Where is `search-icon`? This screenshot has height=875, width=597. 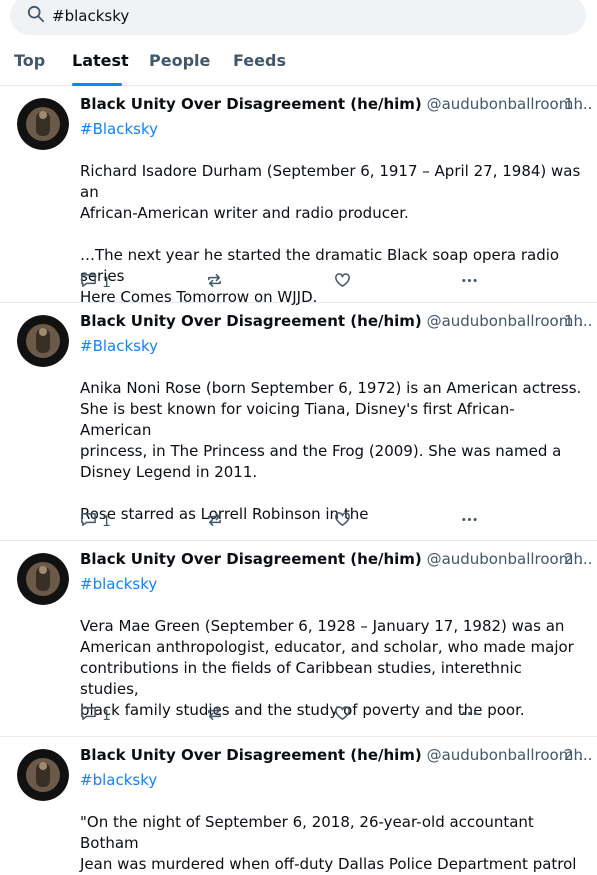 search-icon is located at coordinates (36, 16).